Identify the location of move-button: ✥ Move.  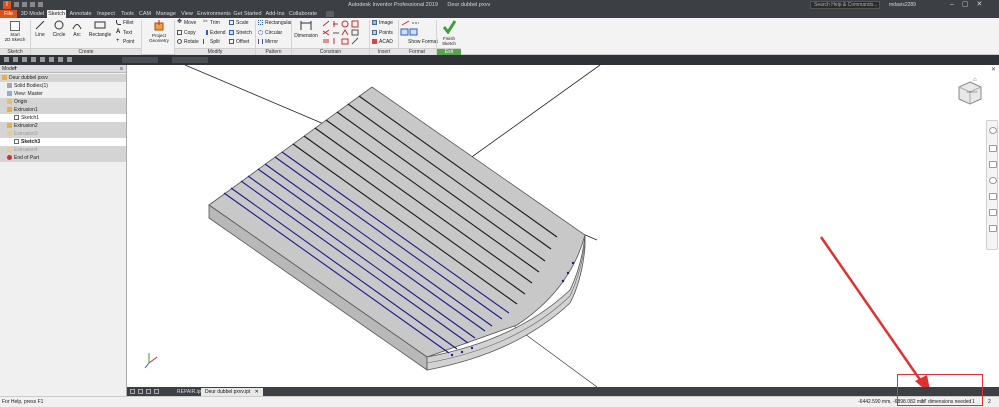
(187, 22).